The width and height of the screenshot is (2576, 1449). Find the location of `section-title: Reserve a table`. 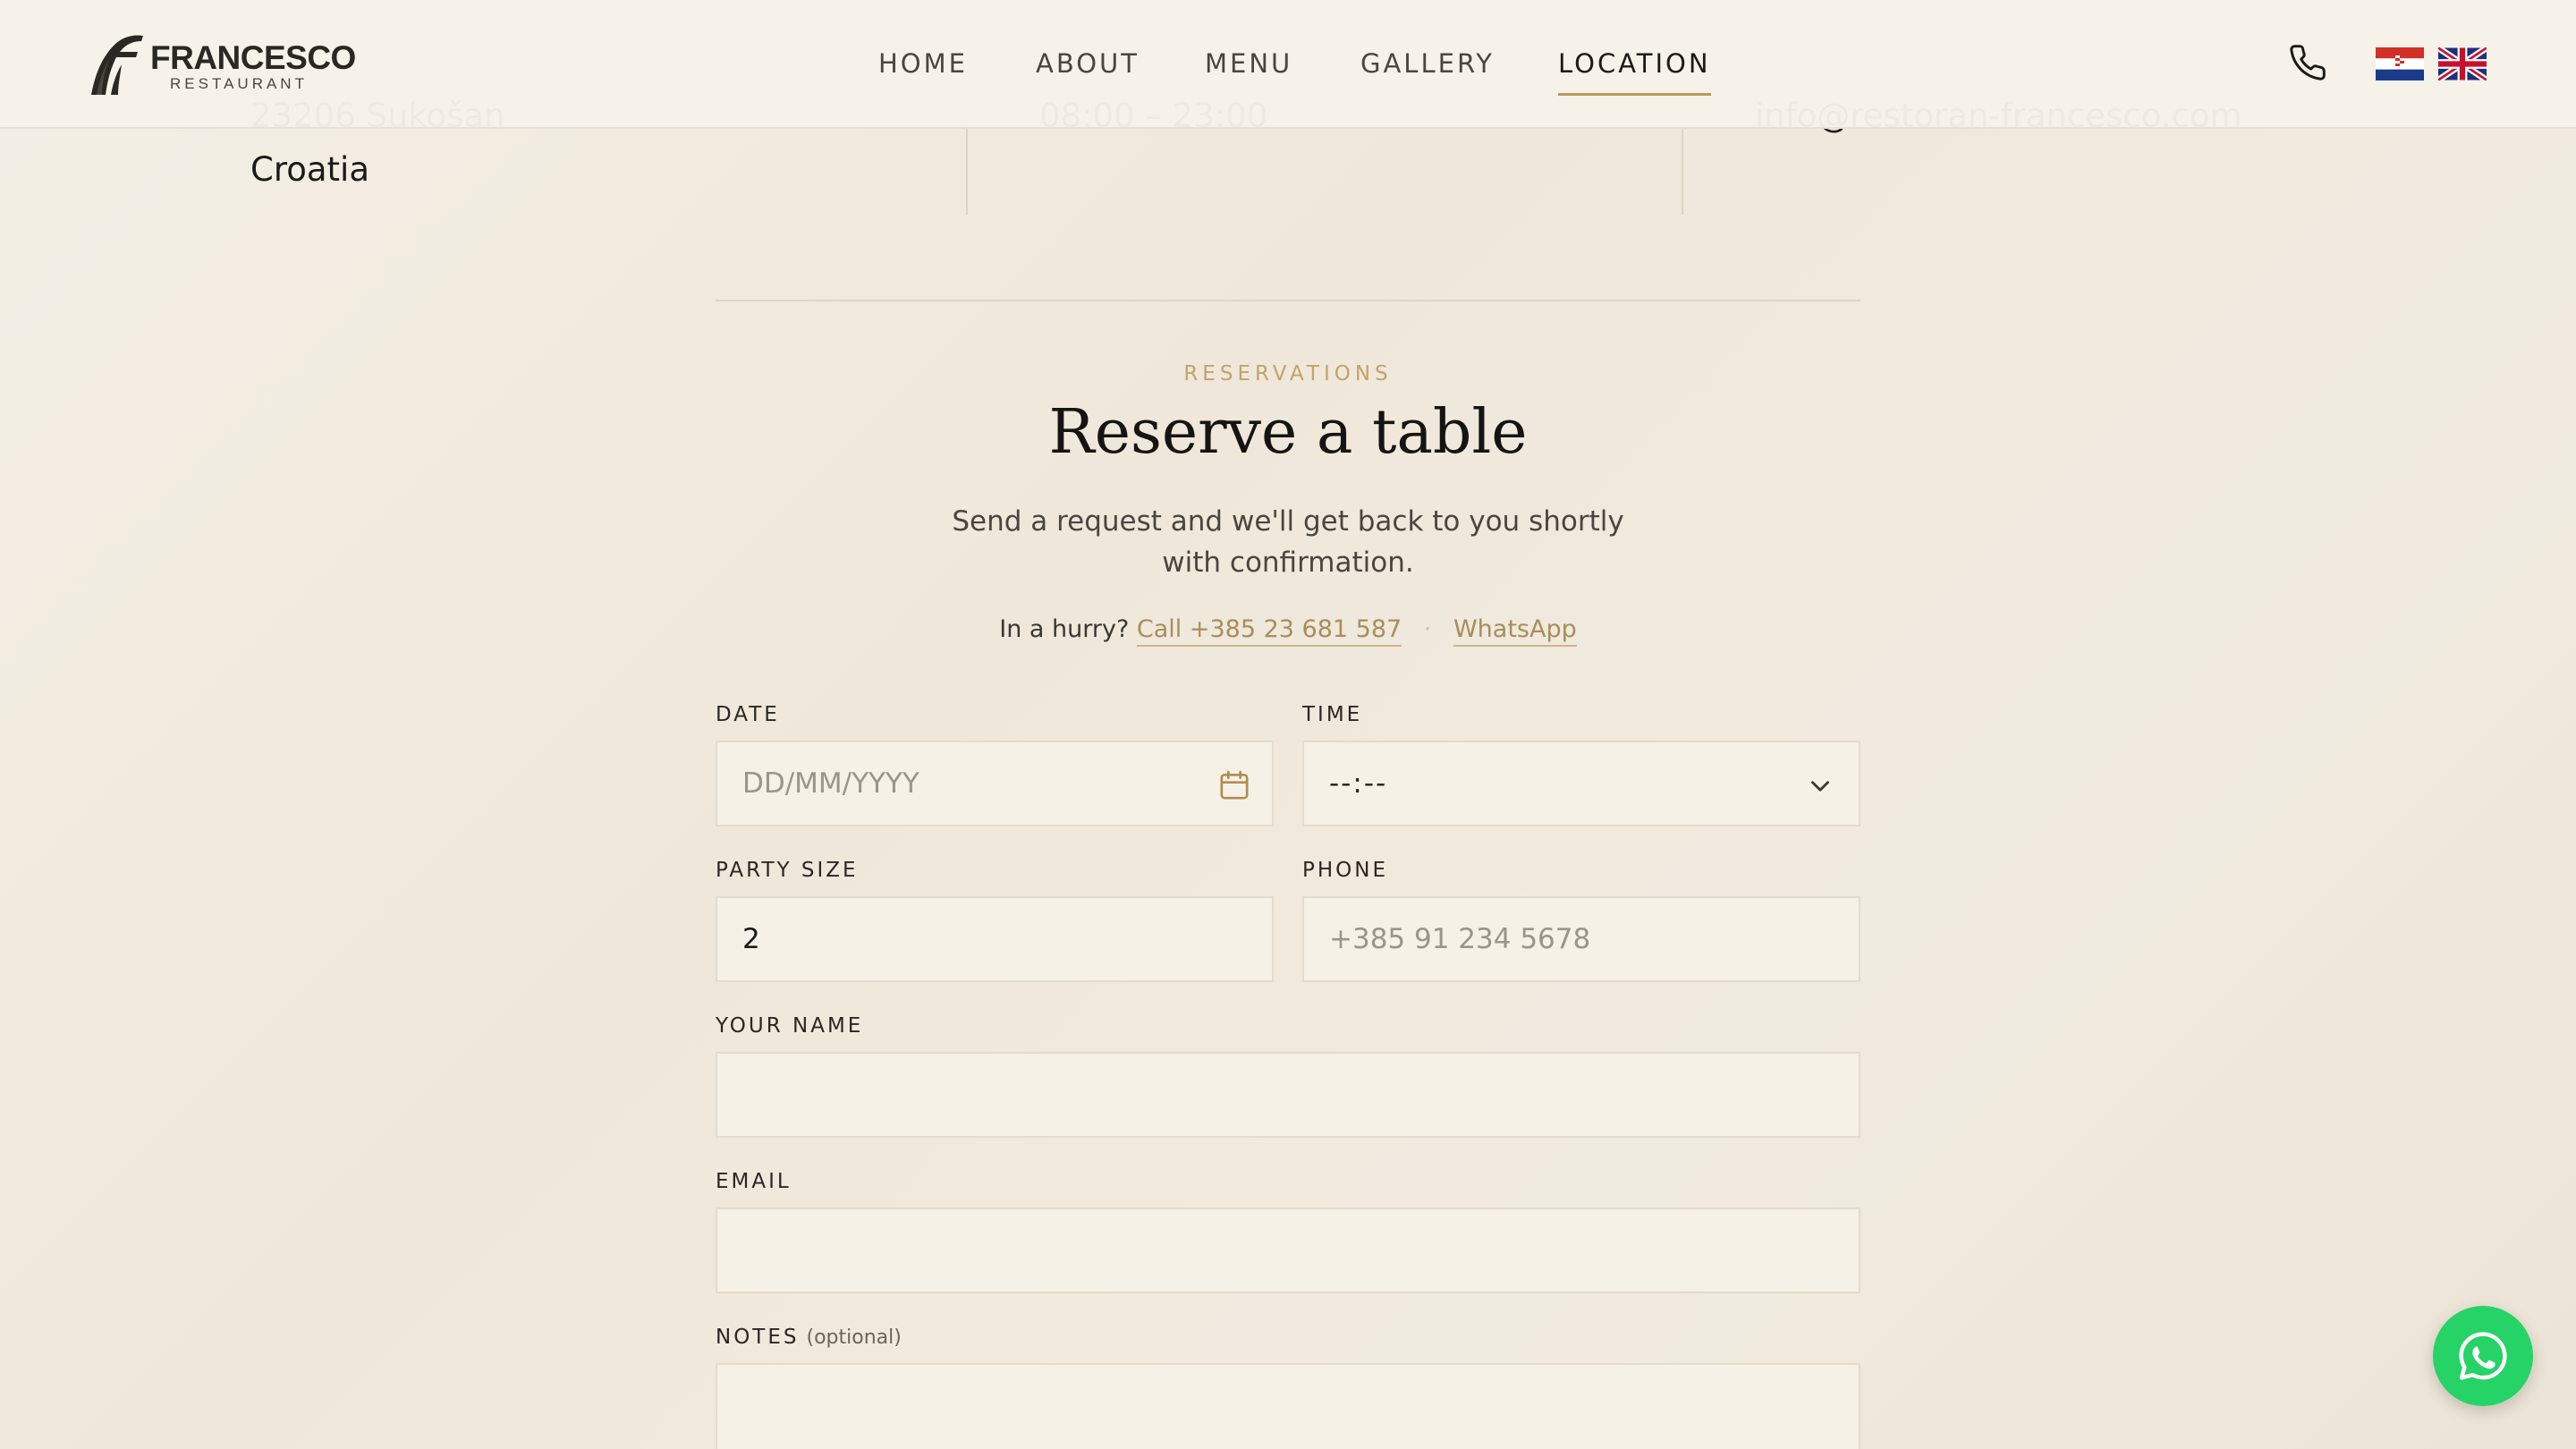

section-title: Reserve a table is located at coordinates (1288, 432).